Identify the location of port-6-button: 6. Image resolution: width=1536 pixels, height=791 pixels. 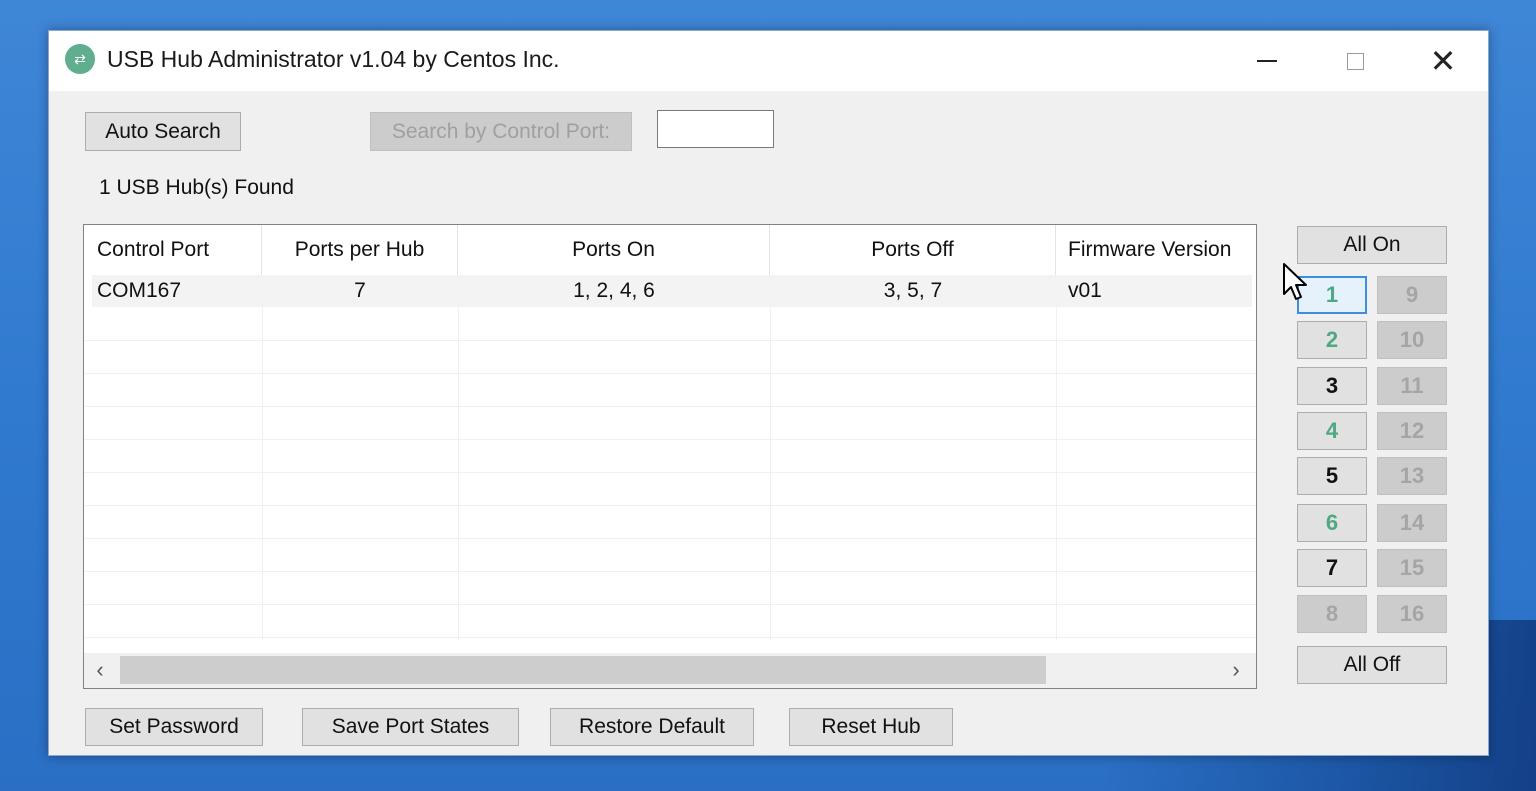
(1332, 523).